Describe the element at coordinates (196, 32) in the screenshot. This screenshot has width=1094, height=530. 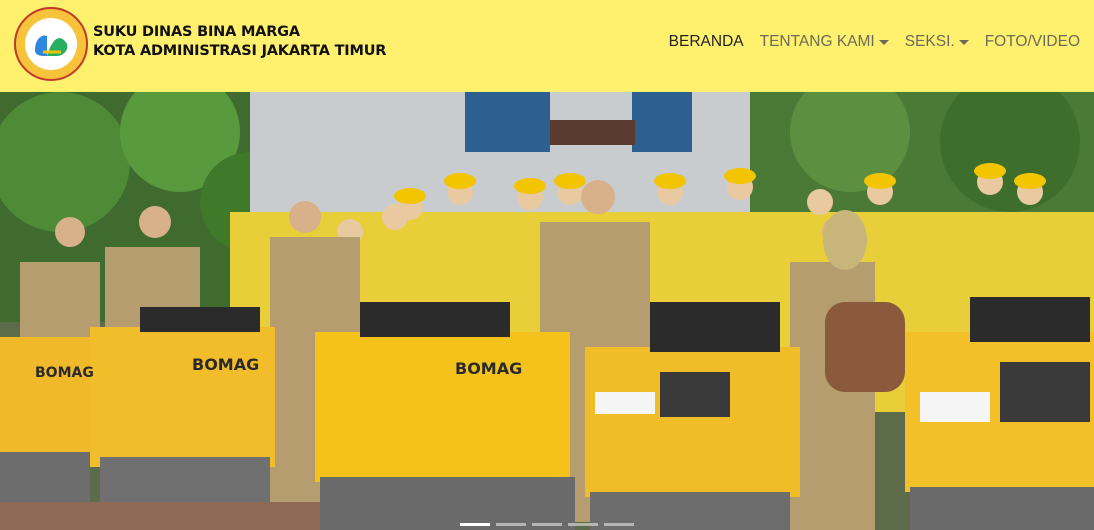
I see `brand-line-1: SUKU DINAS BINA MARGA` at that location.